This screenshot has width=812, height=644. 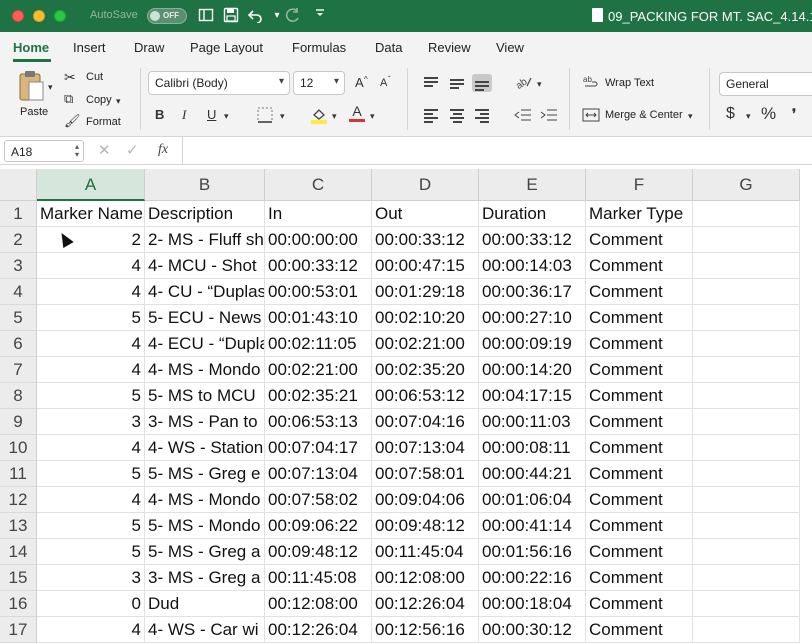 I want to click on cell-g2, so click(x=746, y=240).